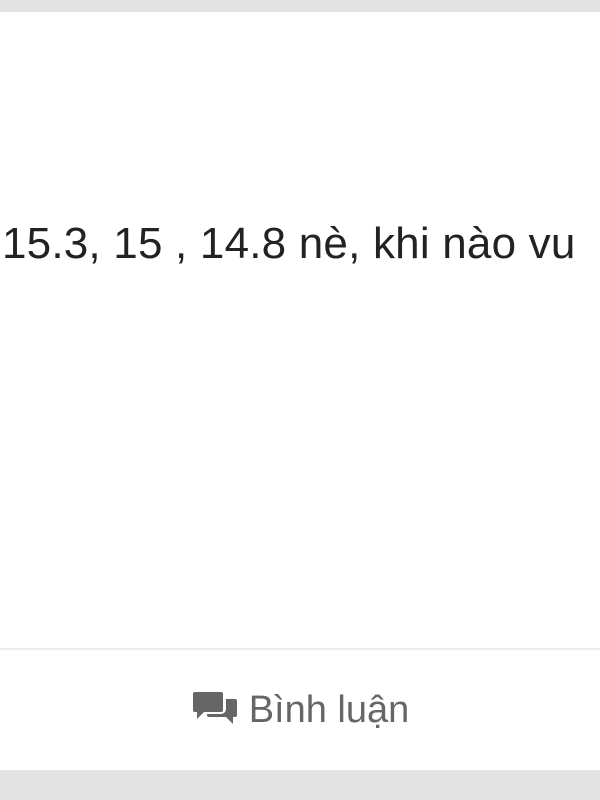 The height and width of the screenshot is (800, 600). Describe the element at coordinates (215, 710) in the screenshot. I see `comment-bubbles-icon` at that location.